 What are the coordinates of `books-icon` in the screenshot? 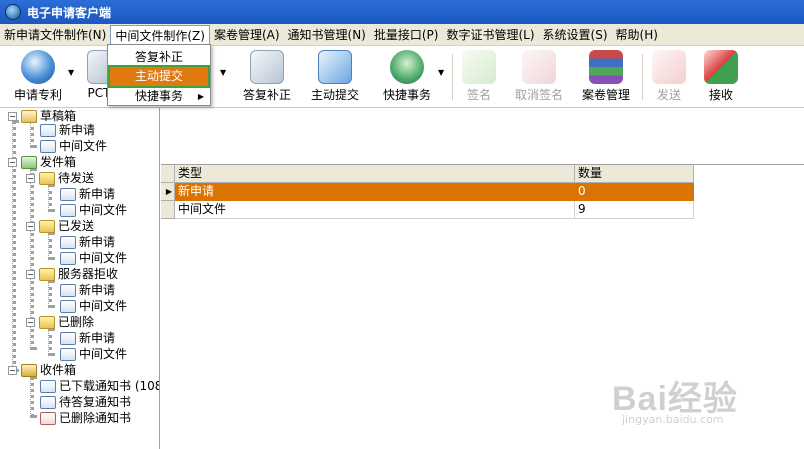 It's located at (606, 67).